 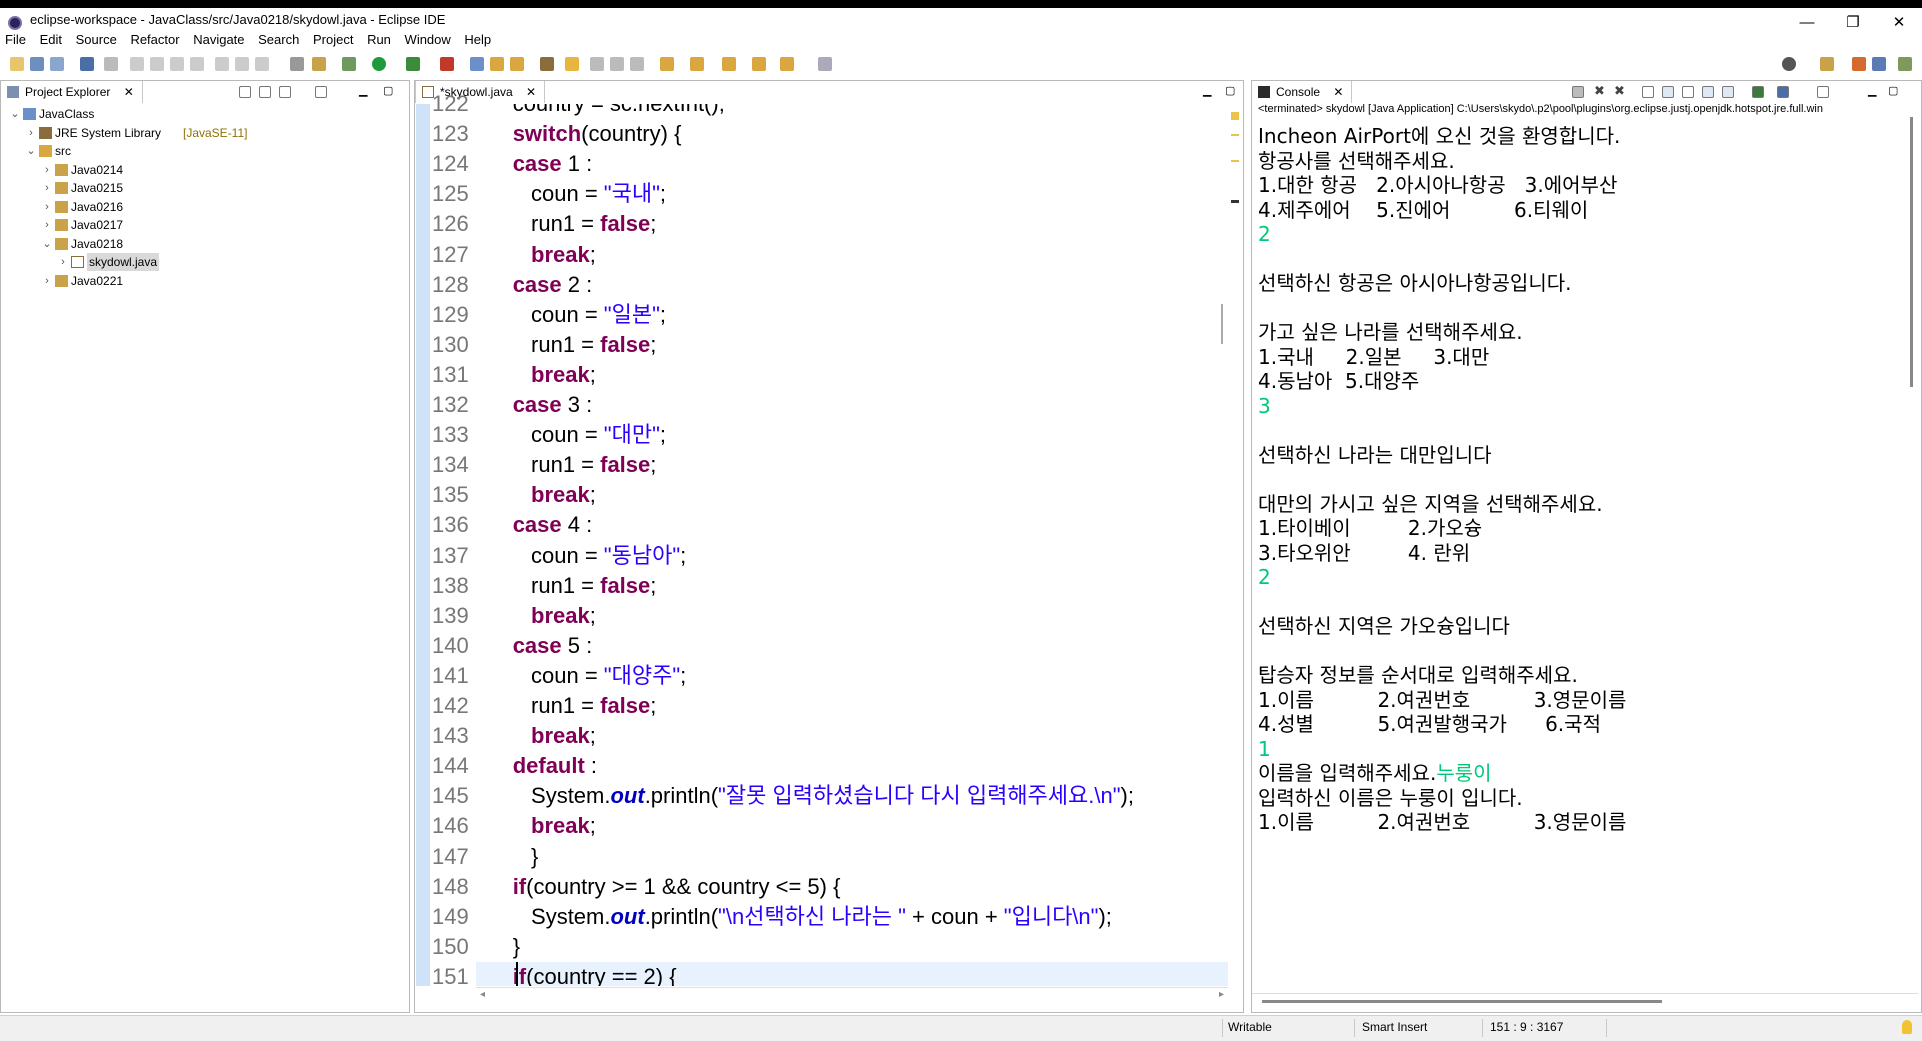 What do you see at coordinates (231, 188) in the screenshot?
I see `tree-item-package-java0215: › Java0215` at bounding box center [231, 188].